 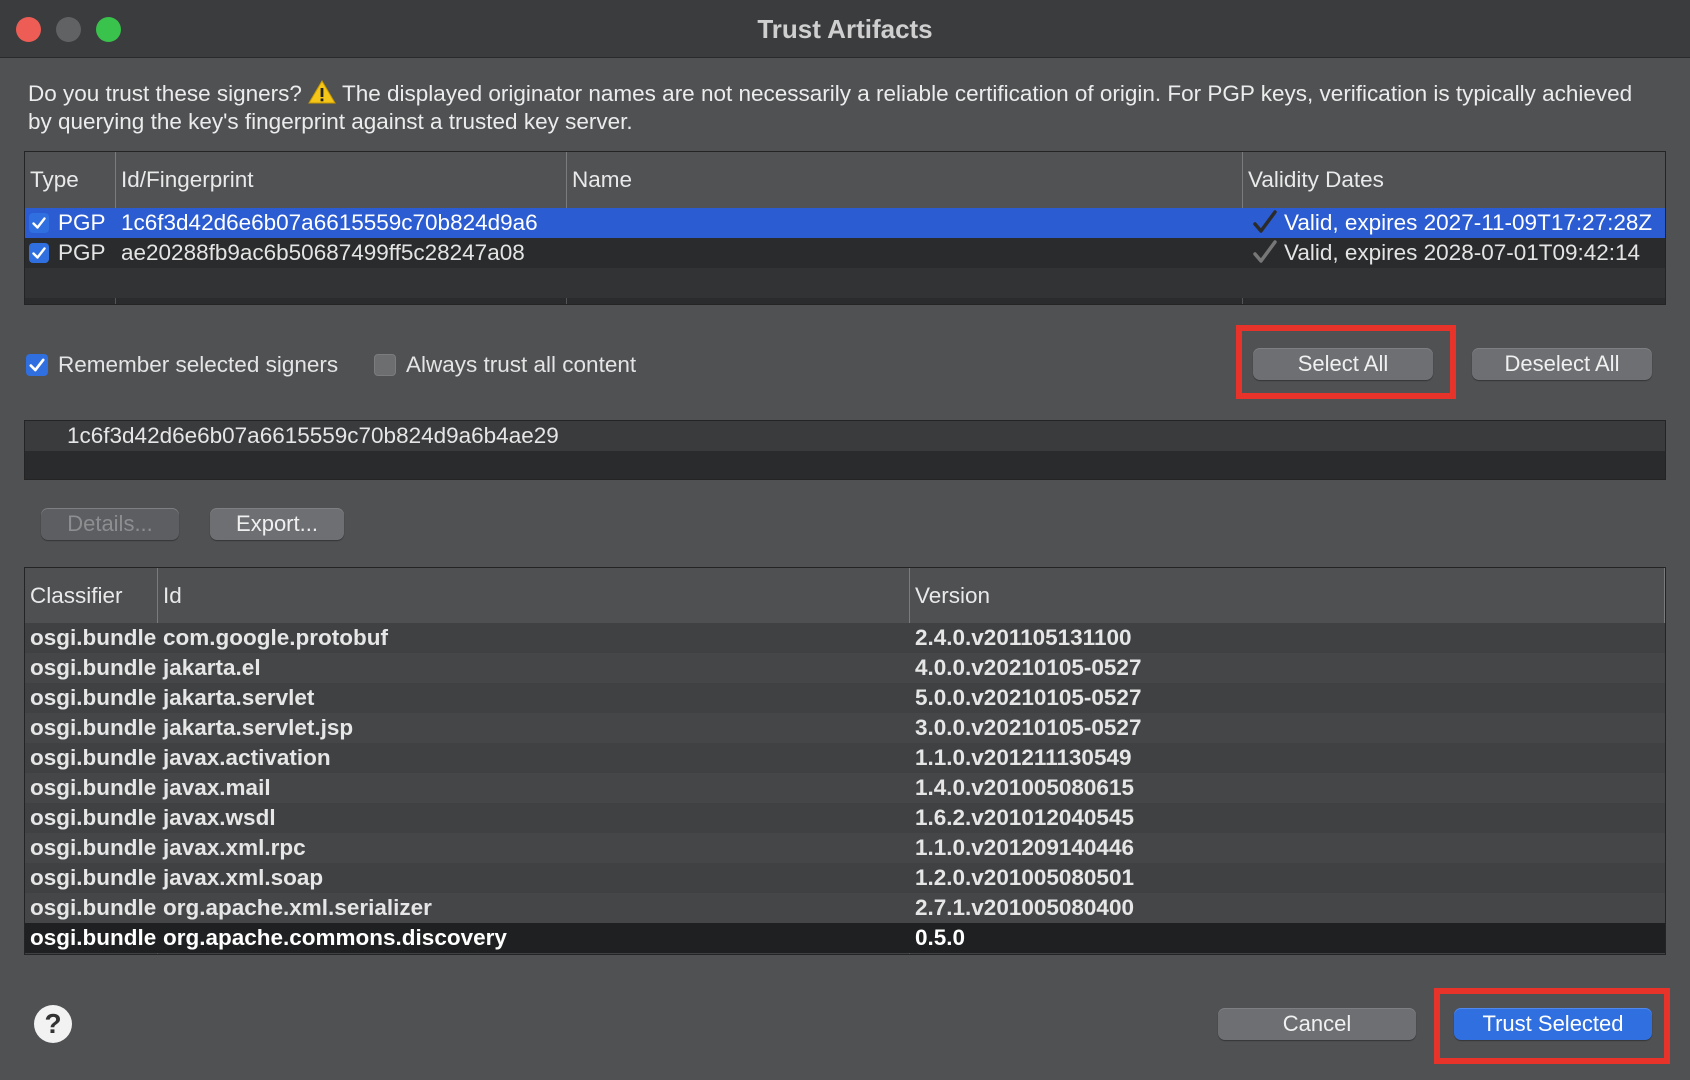 What do you see at coordinates (165, 93) in the screenshot?
I see `trust-question: Do you trust these signers?` at bounding box center [165, 93].